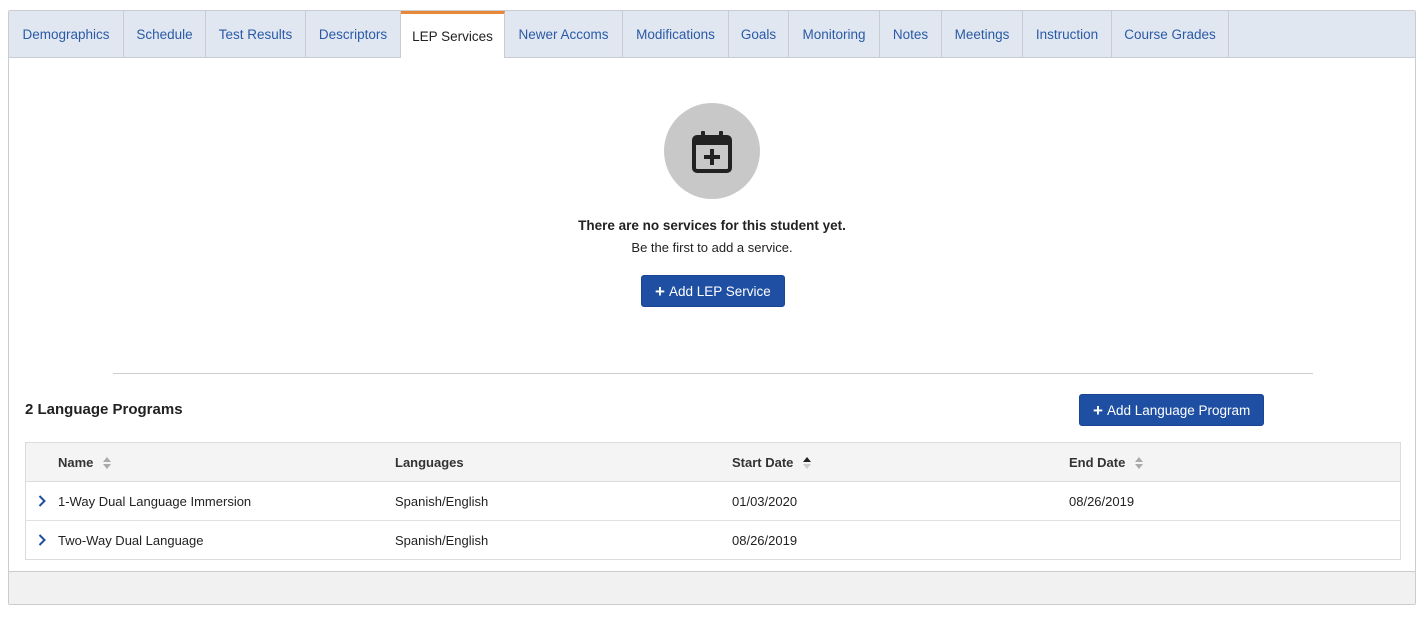 Image resolution: width=1424 pixels, height=618 pixels. What do you see at coordinates (807, 463) in the screenshot?
I see `sort-ascending-icon` at bounding box center [807, 463].